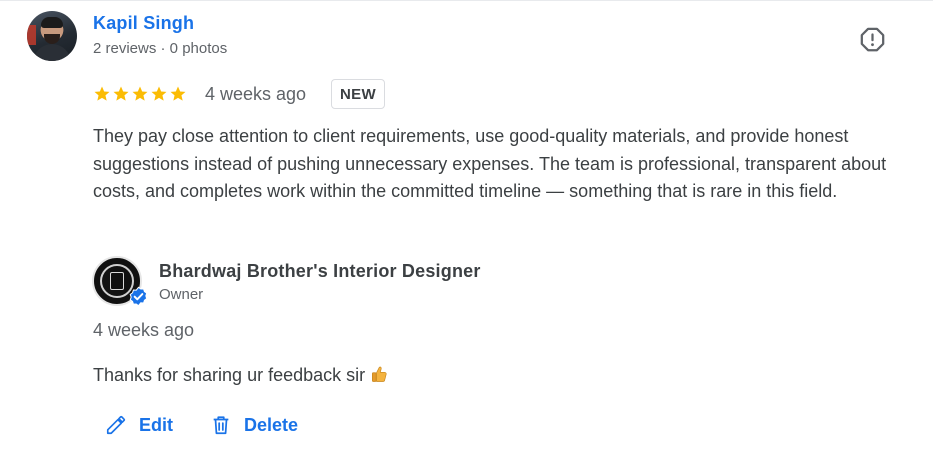  I want to click on new-badge: NEW, so click(358, 94).